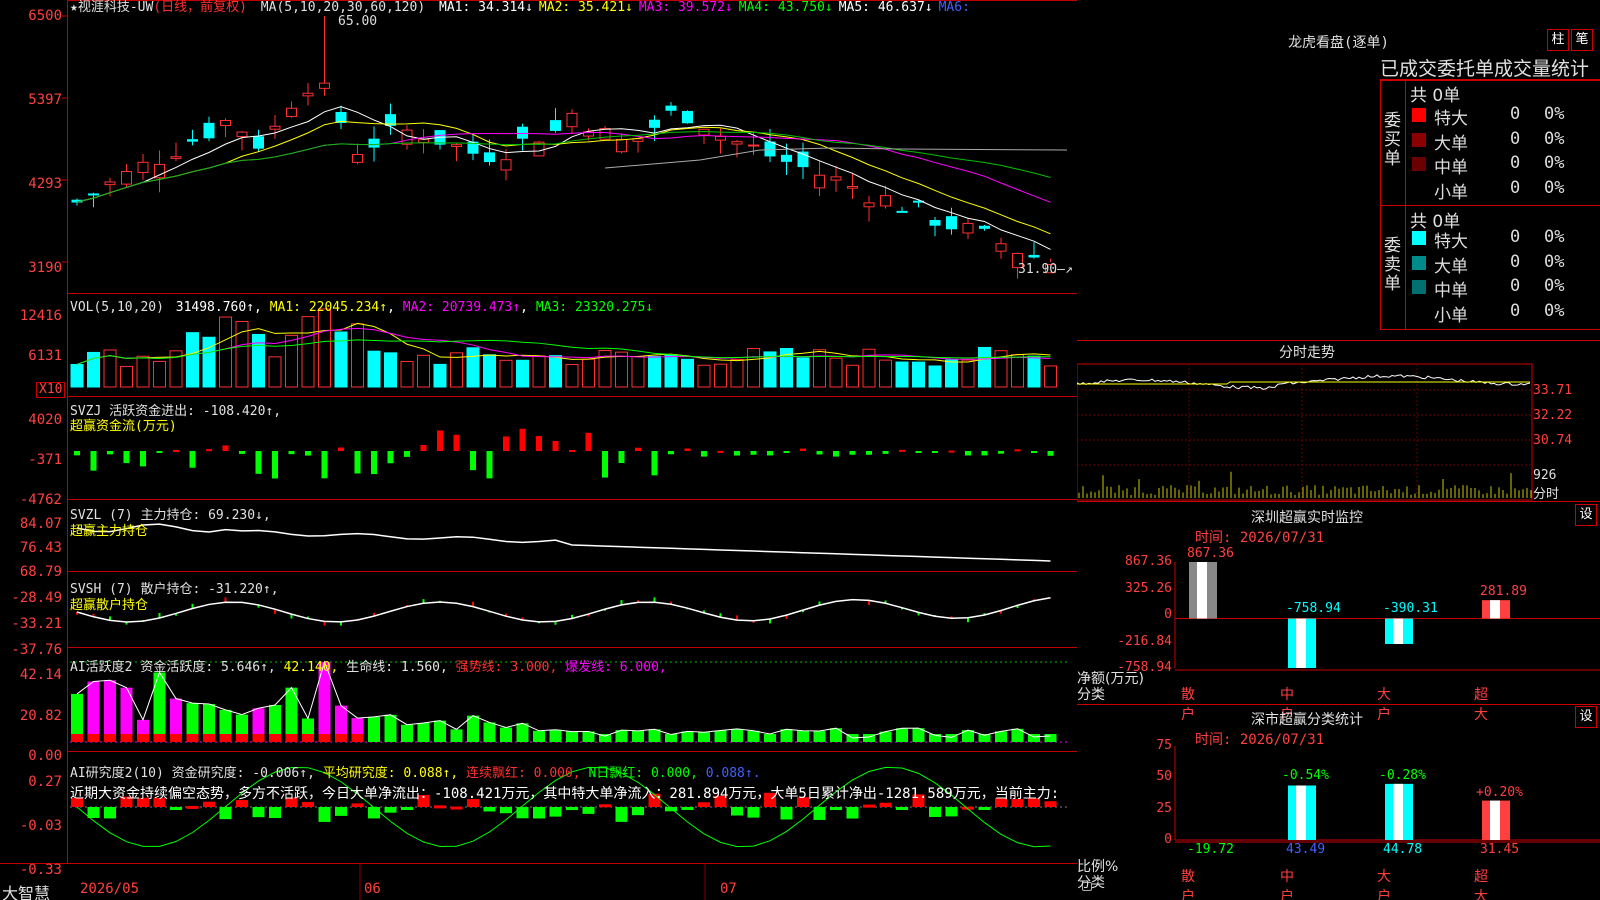 The height and width of the screenshot is (900, 1600). Describe the element at coordinates (1451, 242) in the screenshot. I see `order-size: 特大` at that location.